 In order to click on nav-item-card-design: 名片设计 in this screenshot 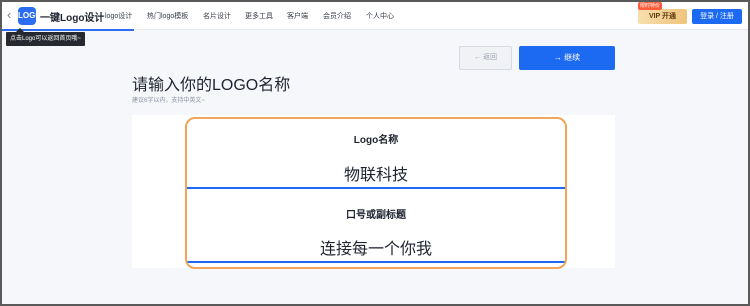, I will do `click(217, 16)`.